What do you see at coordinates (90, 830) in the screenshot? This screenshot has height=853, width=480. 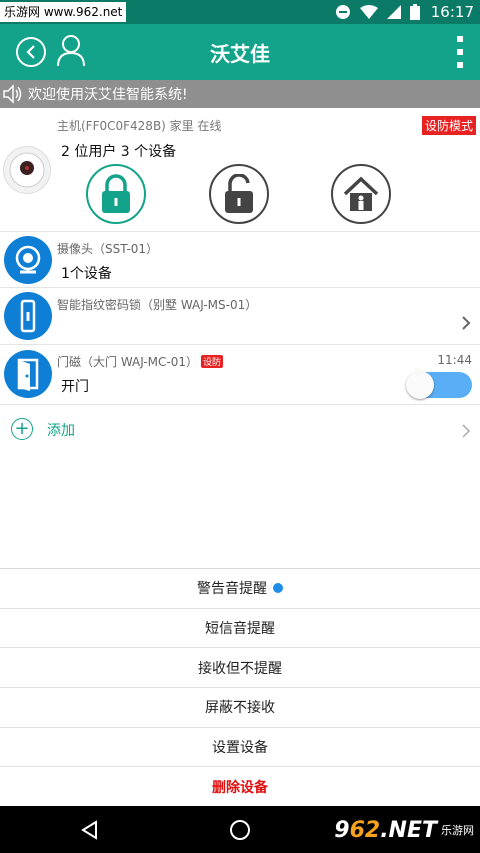 I see `nav-back-icon` at bounding box center [90, 830].